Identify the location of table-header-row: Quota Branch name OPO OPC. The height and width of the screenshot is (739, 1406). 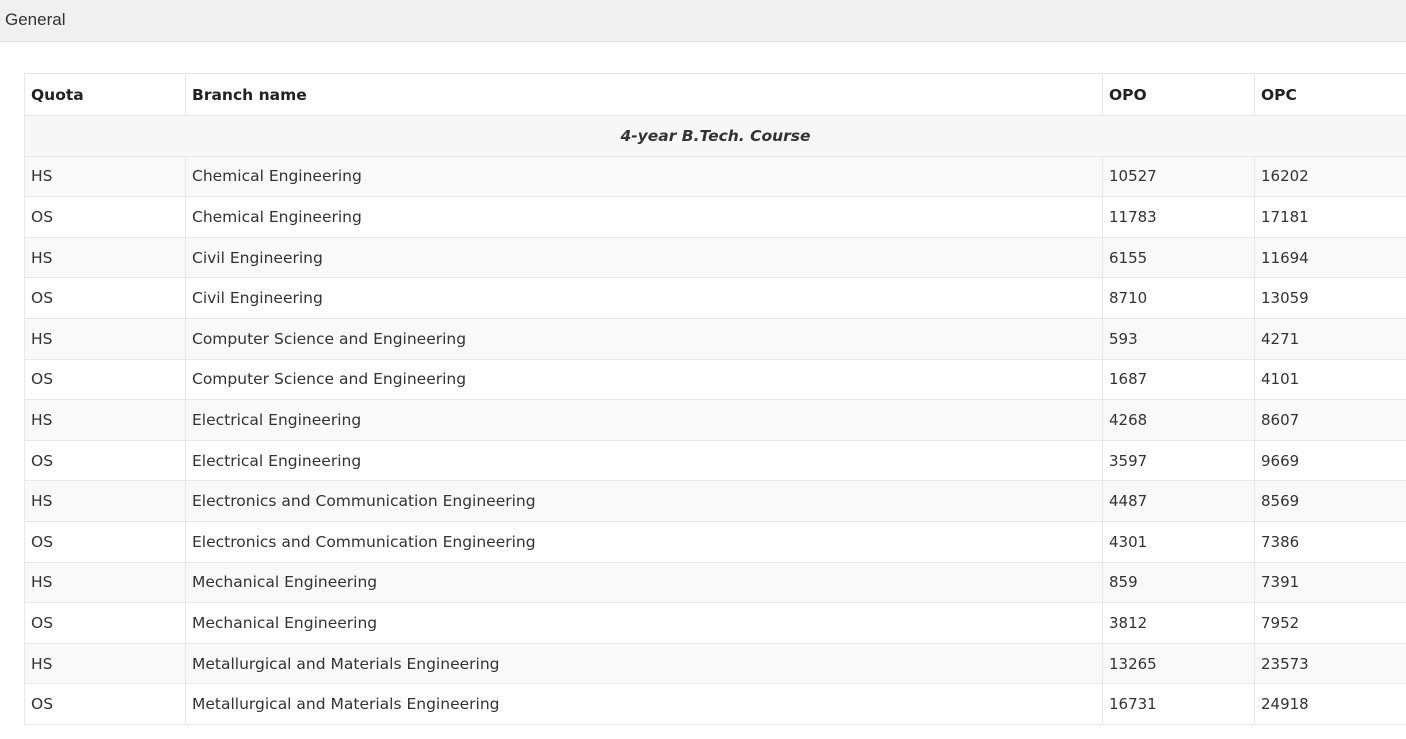
(715, 94).